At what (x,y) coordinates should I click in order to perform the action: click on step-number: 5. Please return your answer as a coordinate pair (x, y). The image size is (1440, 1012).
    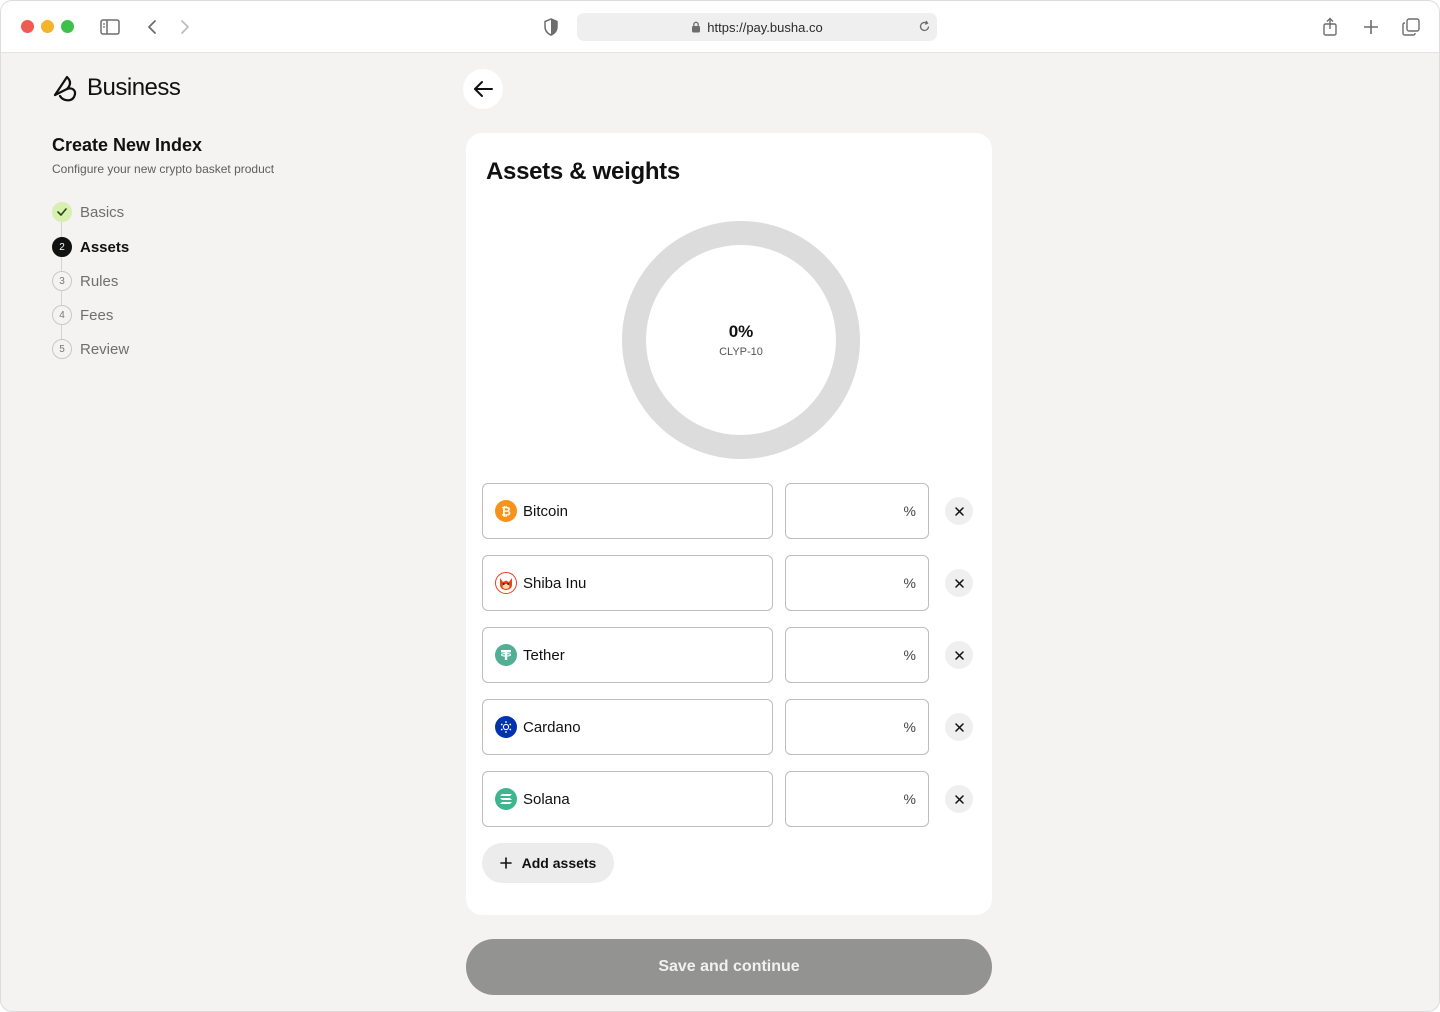
    Looking at the image, I should click on (62, 349).